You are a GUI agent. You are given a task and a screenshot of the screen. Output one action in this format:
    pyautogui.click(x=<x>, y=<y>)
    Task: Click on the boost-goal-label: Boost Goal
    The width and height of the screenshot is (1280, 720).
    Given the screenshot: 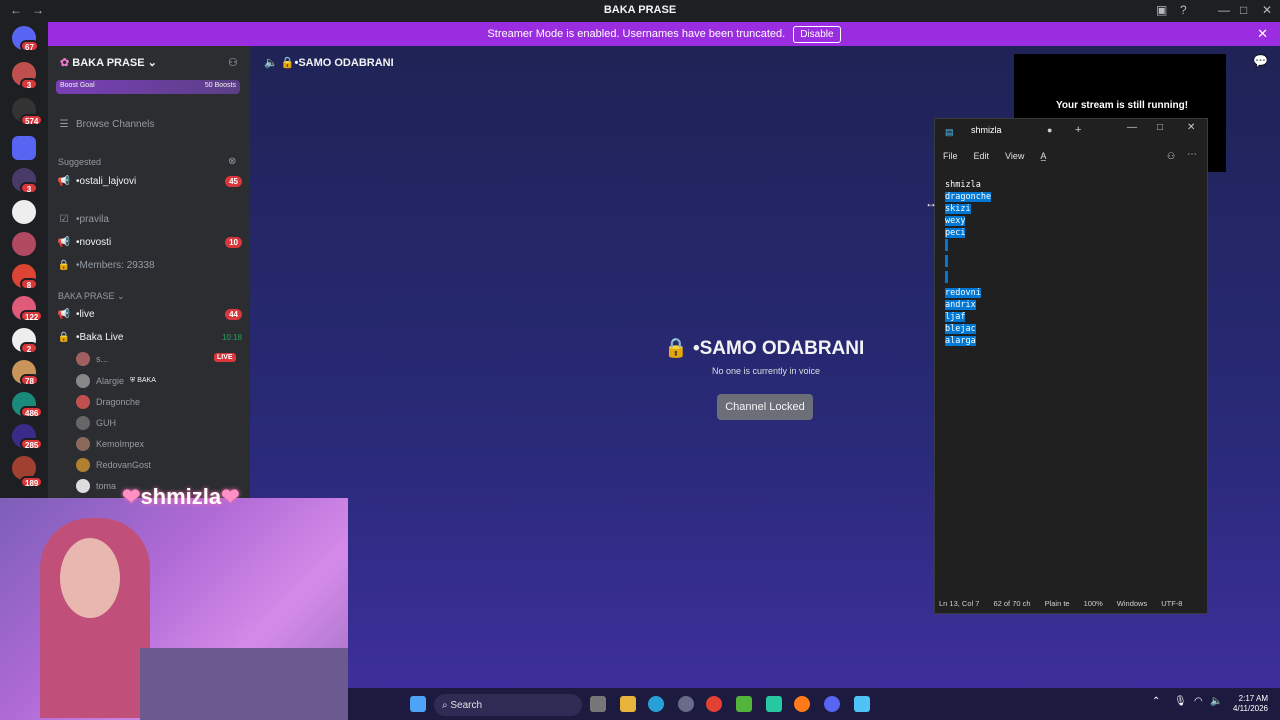 What is the action you would take?
    pyautogui.click(x=77, y=85)
    